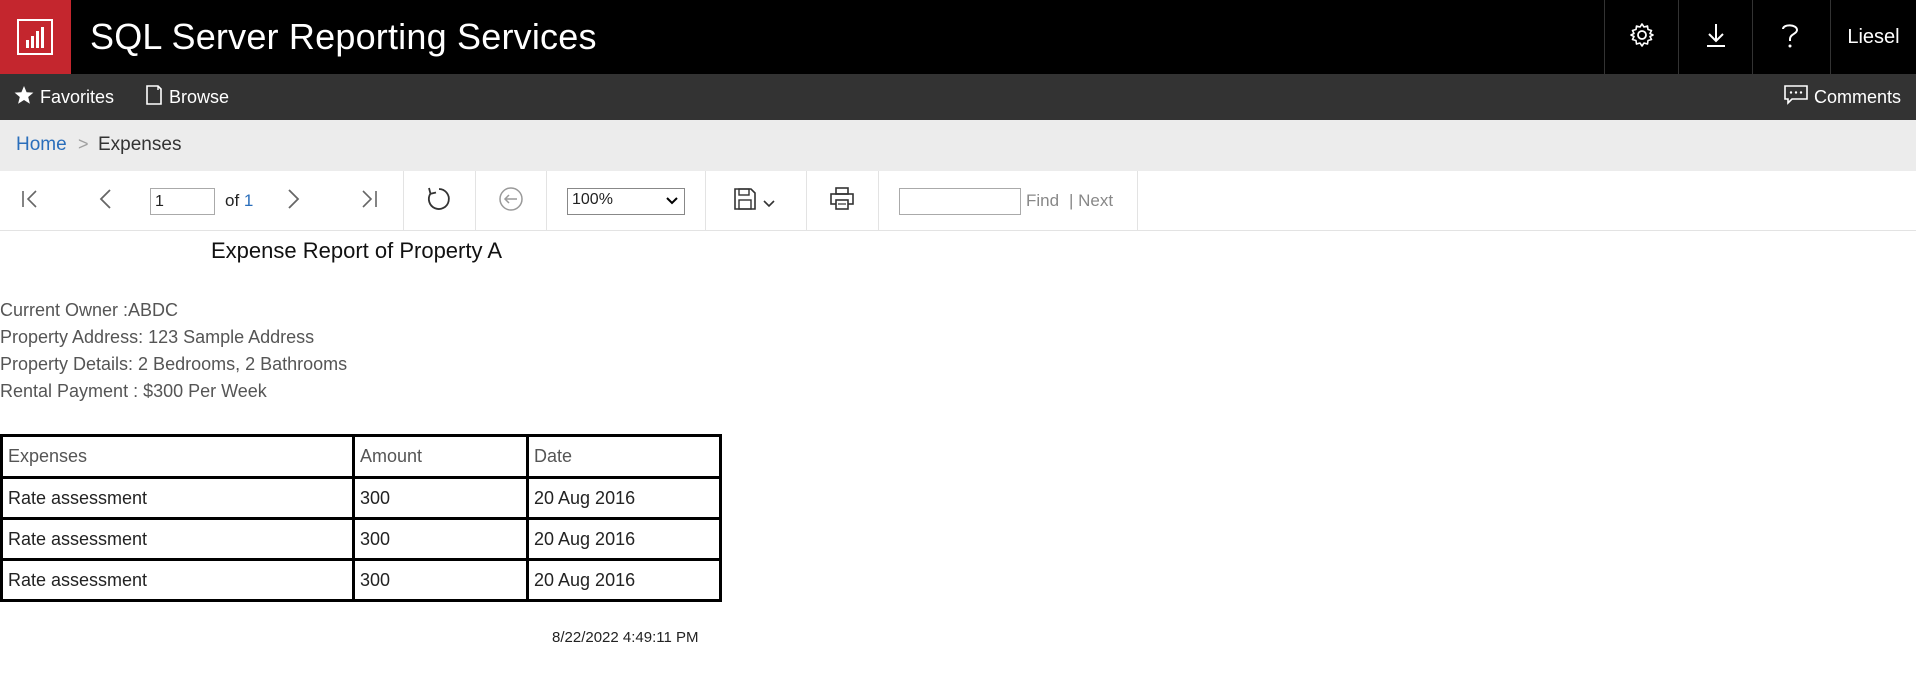 The image size is (1916, 682). I want to click on page-count: of 1, so click(239, 201).